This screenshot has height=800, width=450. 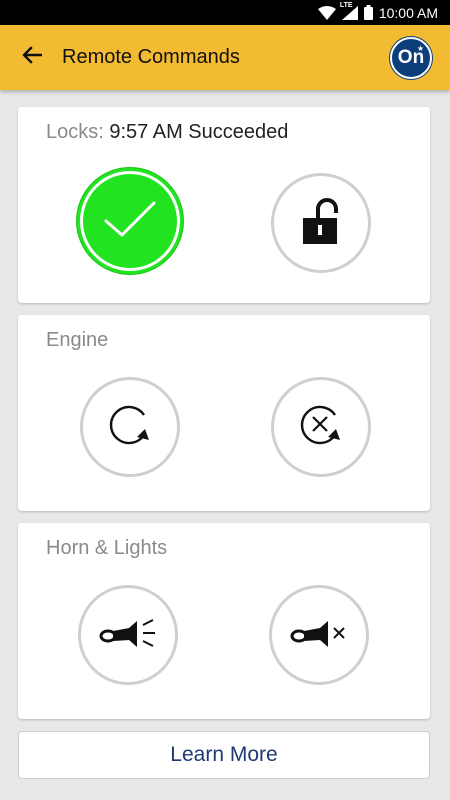 What do you see at coordinates (151, 57) in the screenshot?
I see `page-title: Remote Commands` at bounding box center [151, 57].